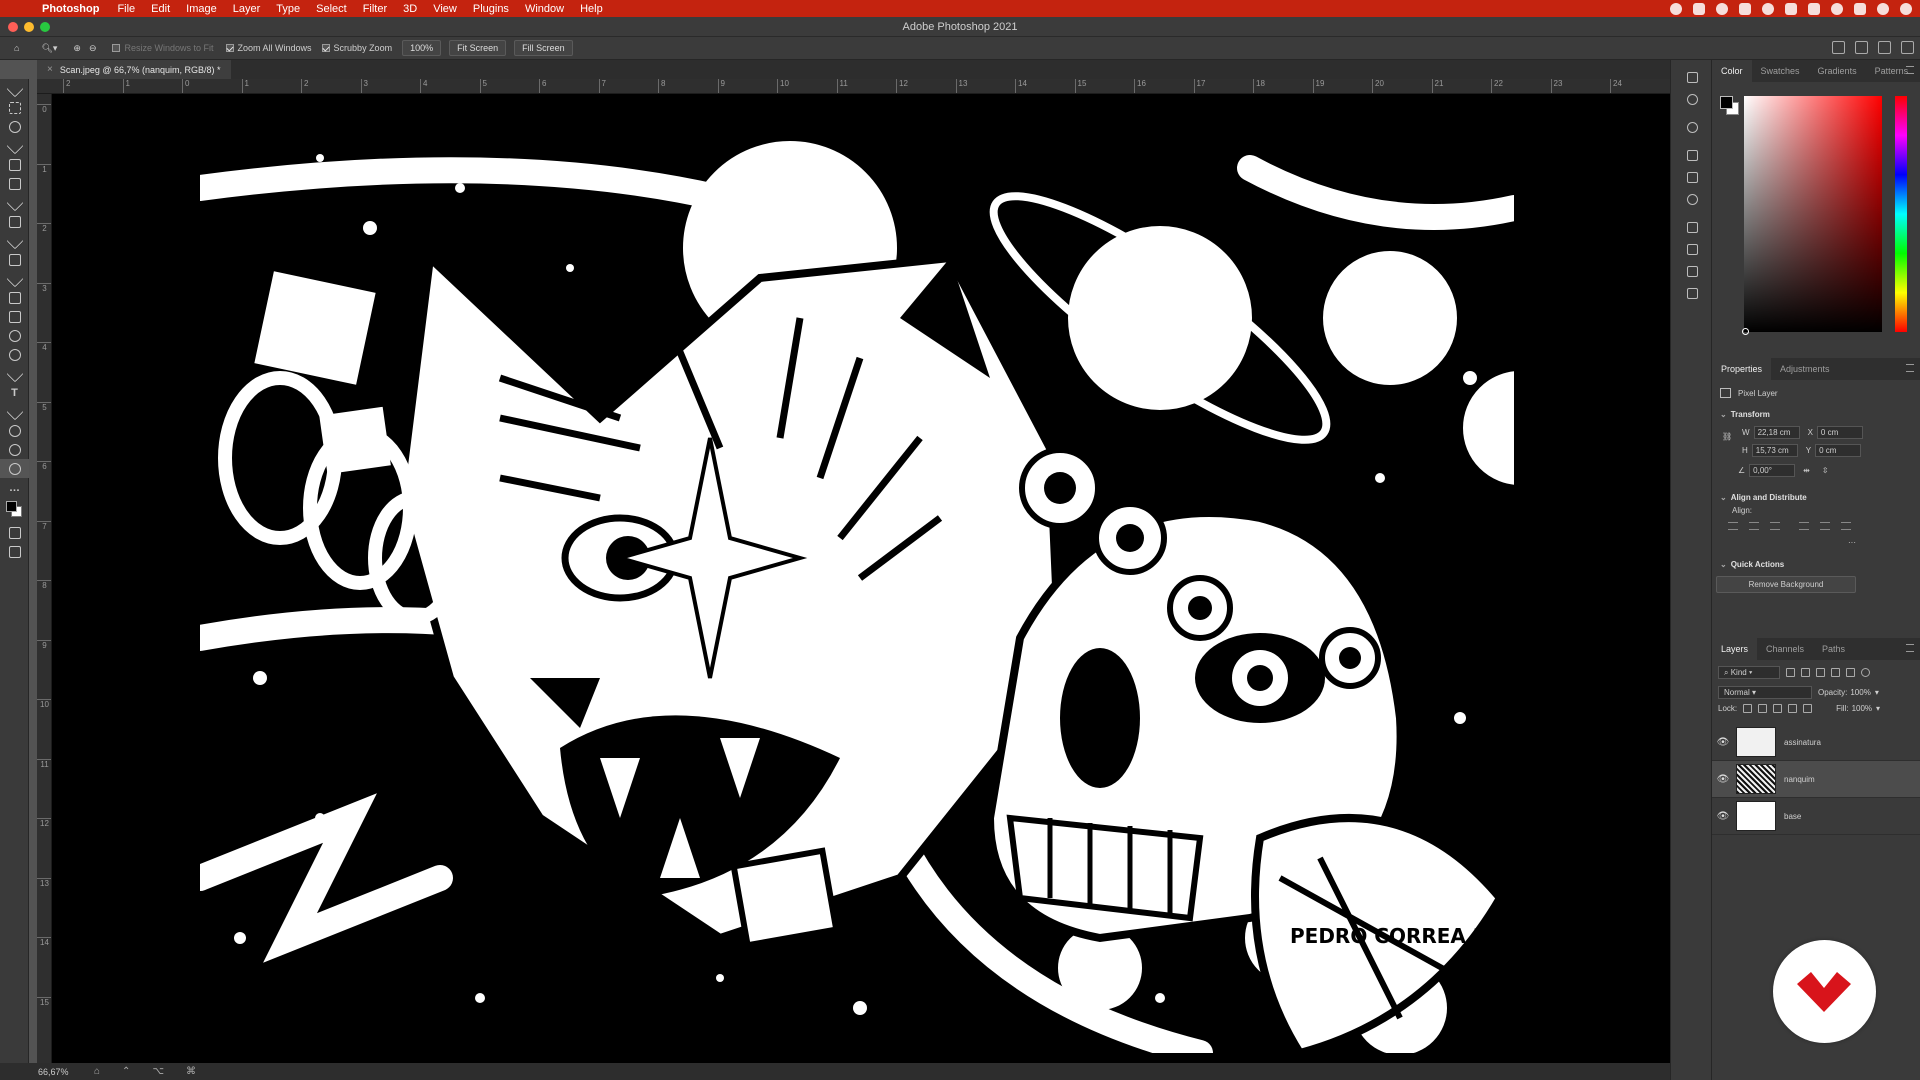 The width and height of the screenshot is (1920, 1080). What do you see at coordinates (14, 240) in the screenshot?
I see `brush-tool` at bounding box center [14, 240].